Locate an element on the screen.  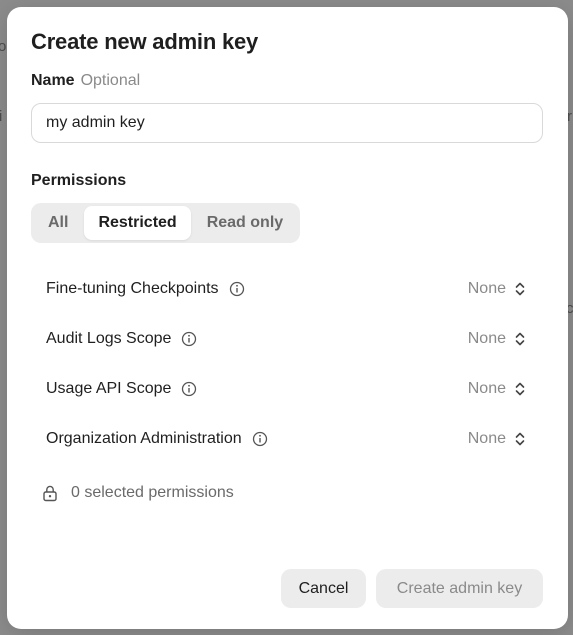
create-admin-key-button: Create admin key is located at coordinates (459, 588).